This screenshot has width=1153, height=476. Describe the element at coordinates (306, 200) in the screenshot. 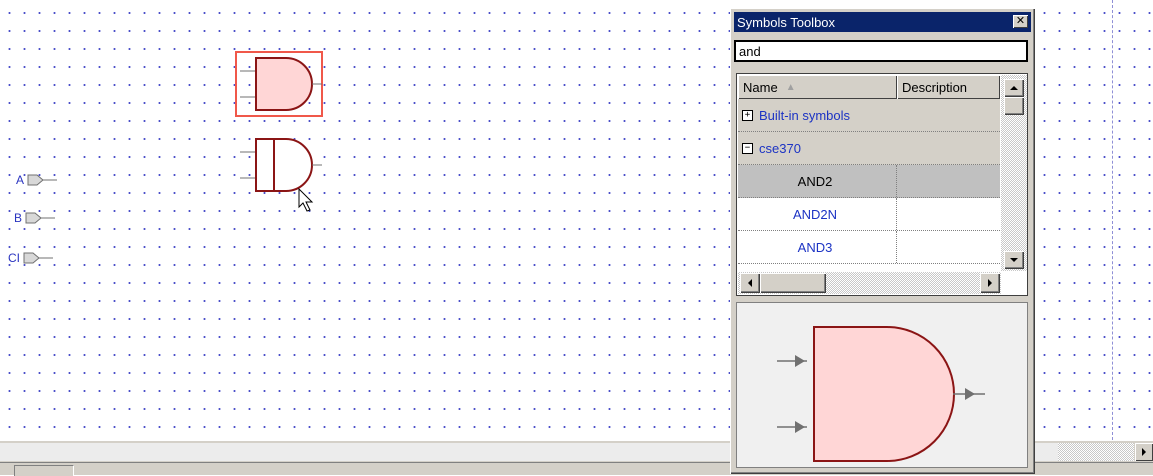

I see `arrow-cursor-icon` at that location.